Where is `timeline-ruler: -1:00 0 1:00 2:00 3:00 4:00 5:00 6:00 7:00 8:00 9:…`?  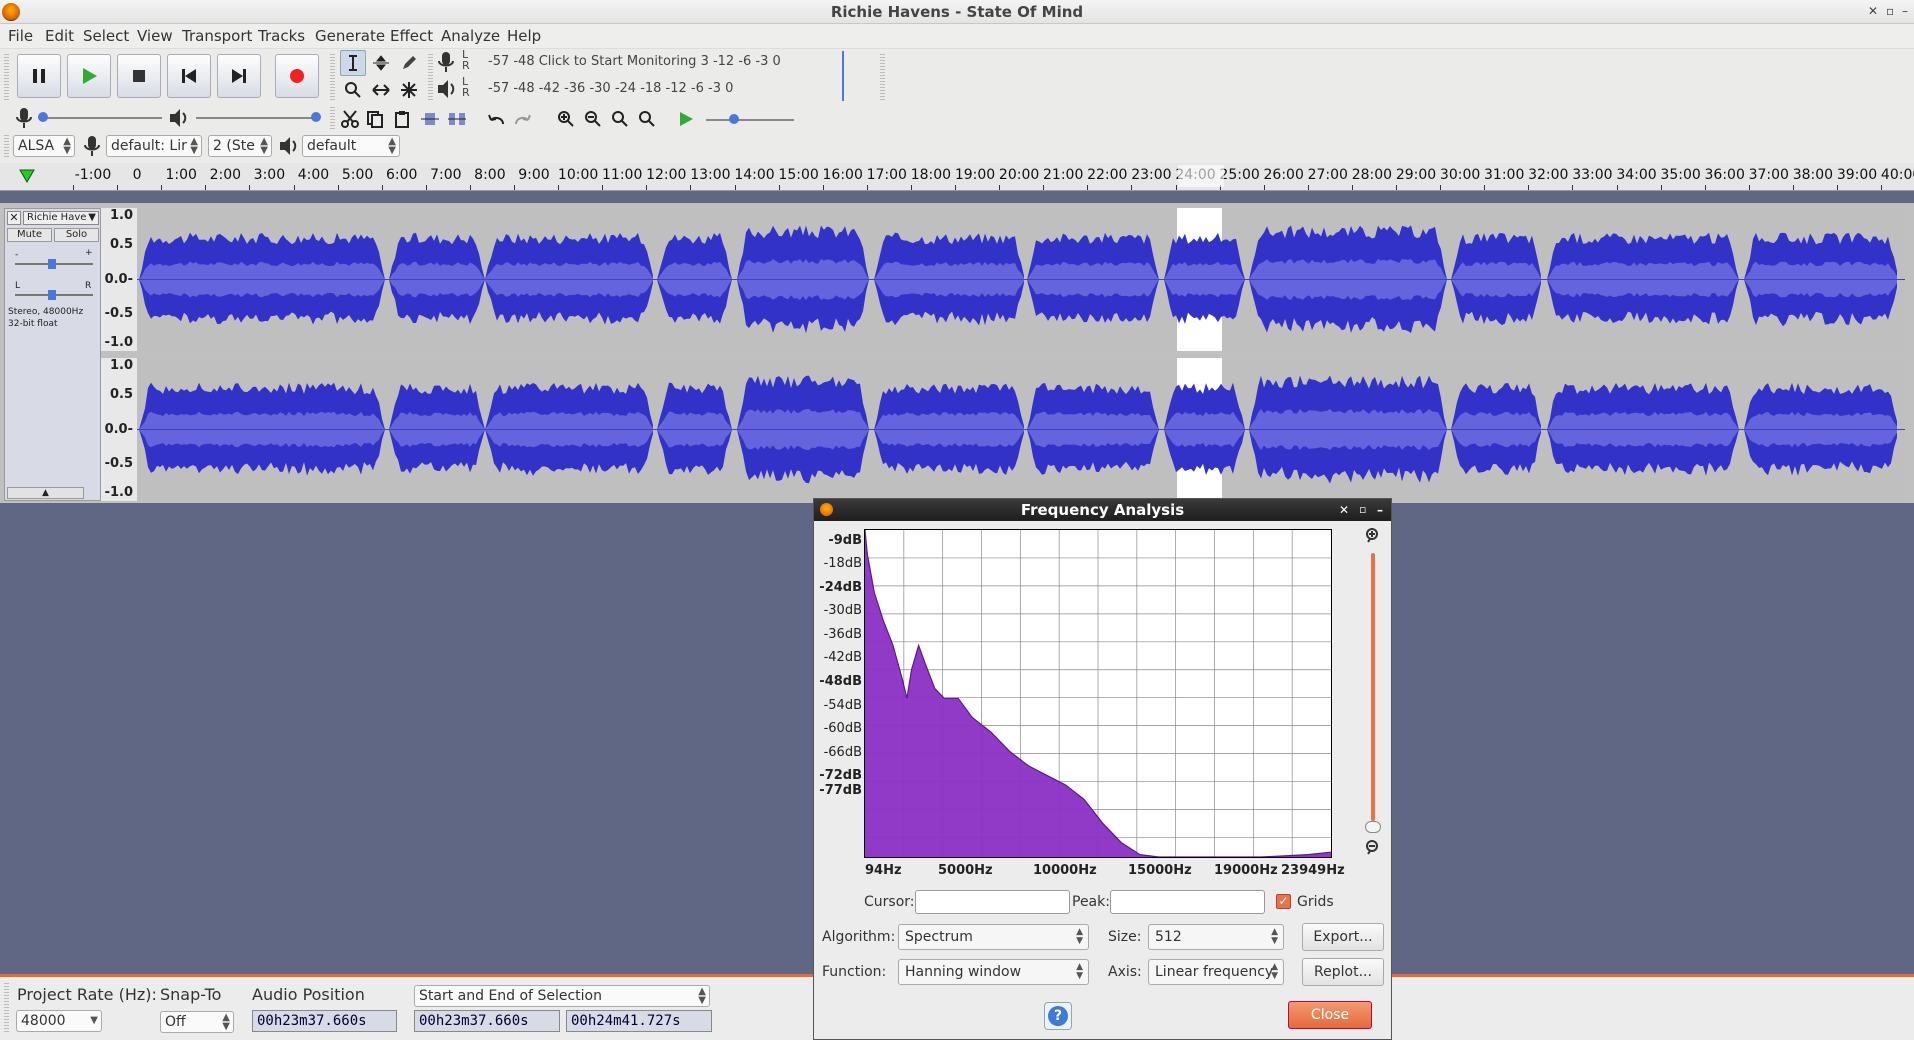 timeline-ruler: -1:00 0 1:00 2:00 3:00 4:00 5:00 6:00 7:00 8:00 9:… is located at coordinates (957, 177).